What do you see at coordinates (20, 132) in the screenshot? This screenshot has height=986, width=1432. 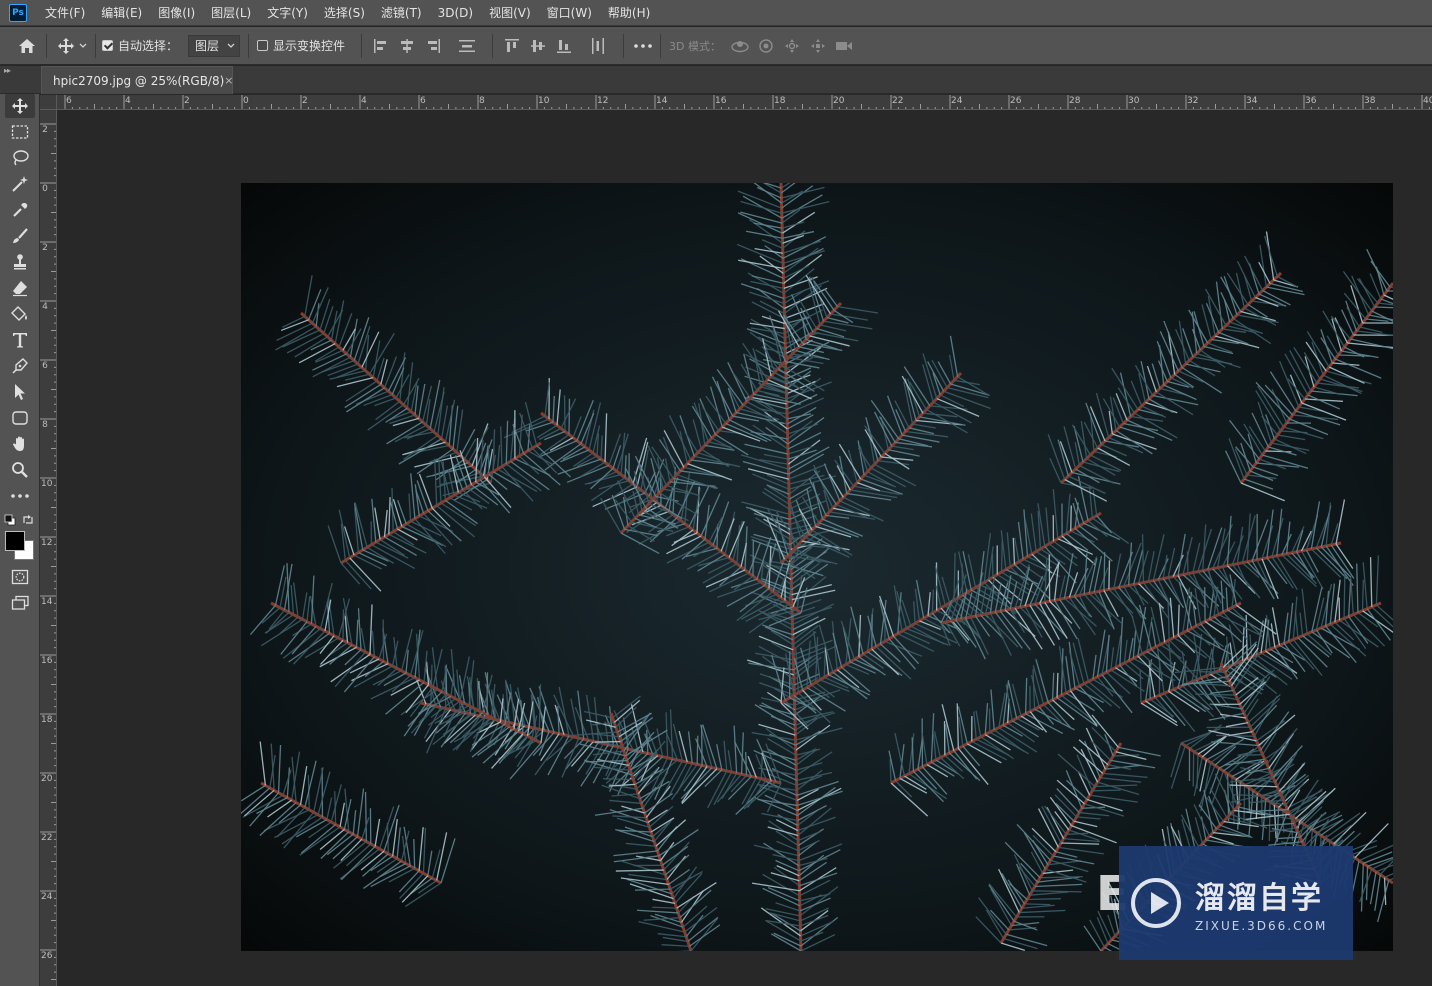 I see `marquee-tool-icon` at bounding box center [20, 132].